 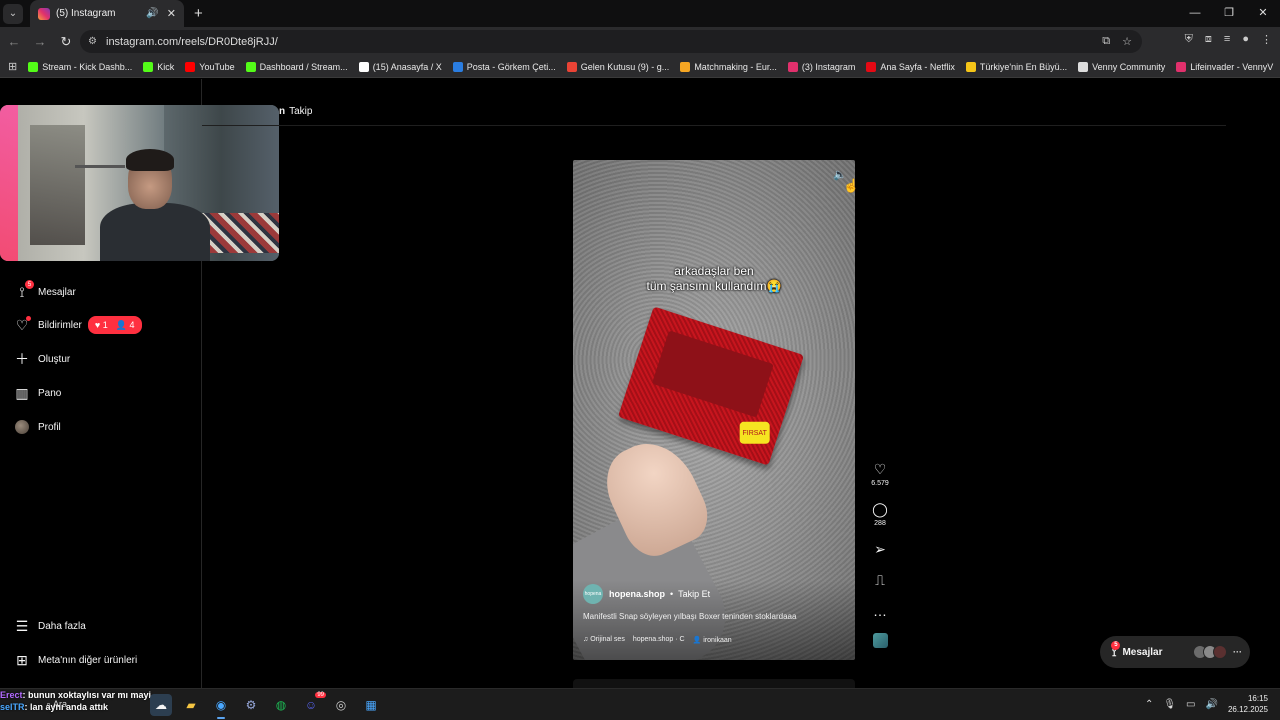 I want to click on reel-overlay-text: arkadaşlar ben tüm şansımı kullandım😭, so click(x=714, y=279).